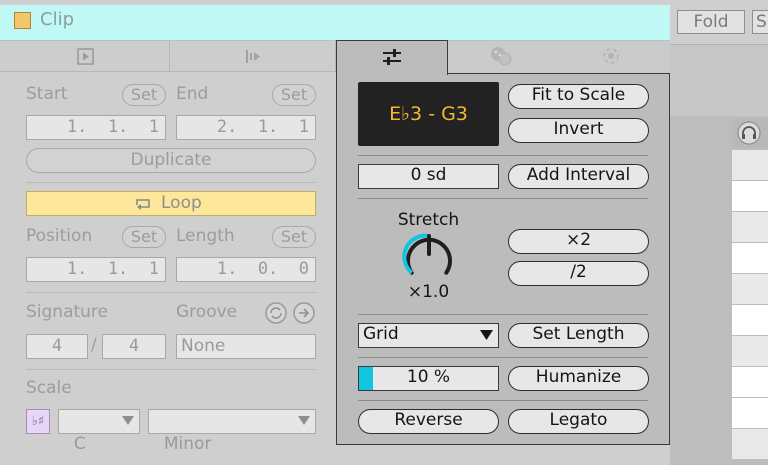 The image size is (768, 465). I want to click on play-icon, so click(85, 56).